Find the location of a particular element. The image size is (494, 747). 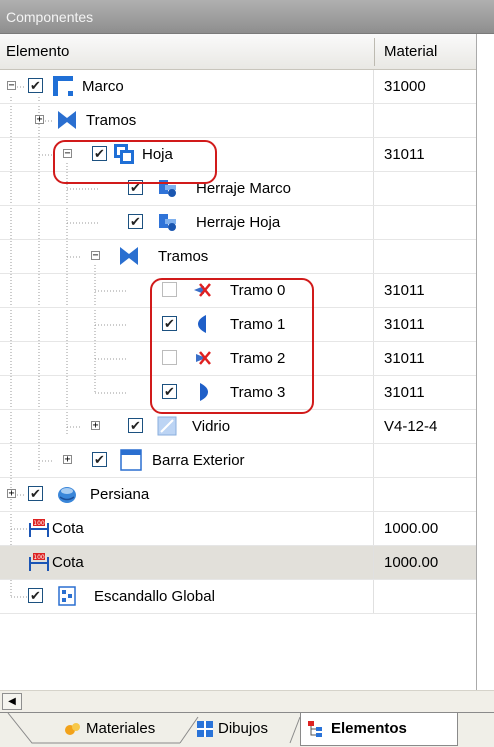

tramos-icon is located at coordinates (129, 256).